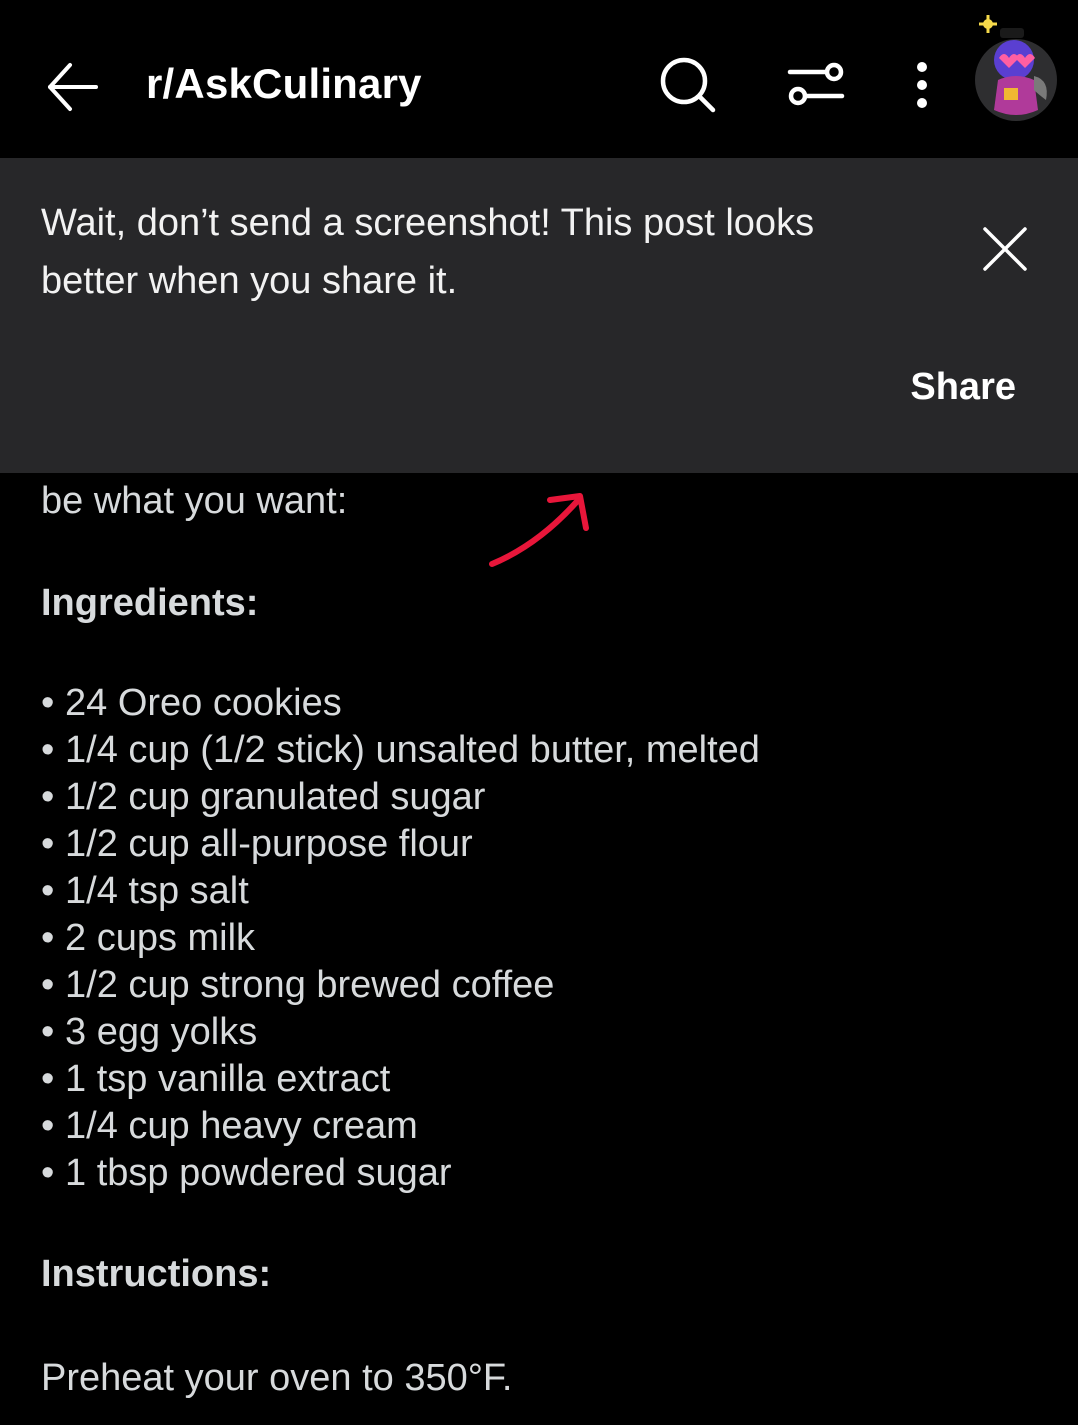 This screenshot has width=1078, height=1425. Describe the element at coordinates (688, 85) in the screenshot. I see `search-icon` at that location.